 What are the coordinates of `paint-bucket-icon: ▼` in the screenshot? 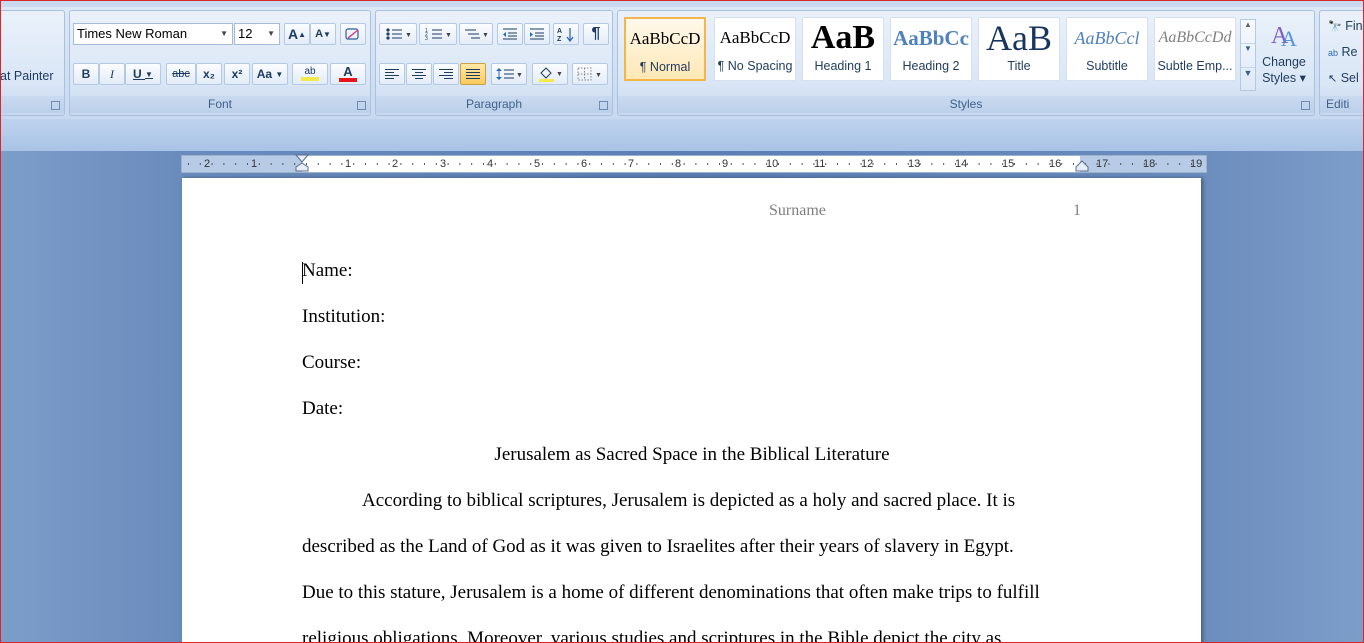 It's located at (551, 74).